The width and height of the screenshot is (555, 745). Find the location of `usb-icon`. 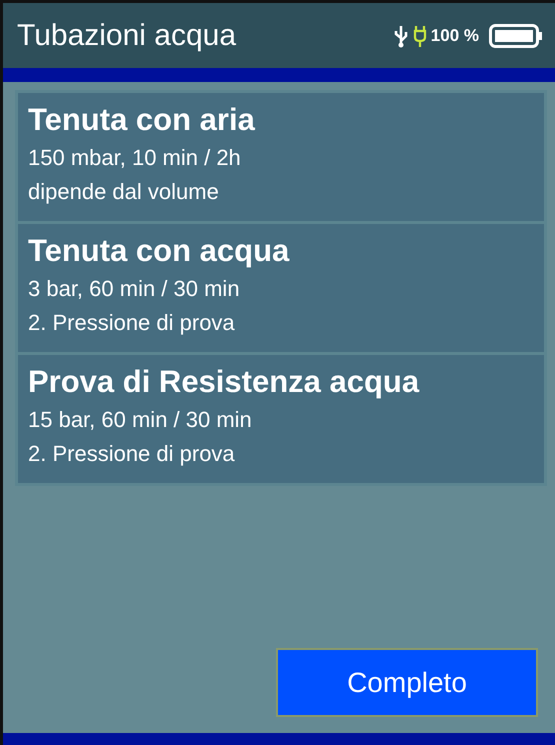

usb-icon is located at coordinates (400, 36).